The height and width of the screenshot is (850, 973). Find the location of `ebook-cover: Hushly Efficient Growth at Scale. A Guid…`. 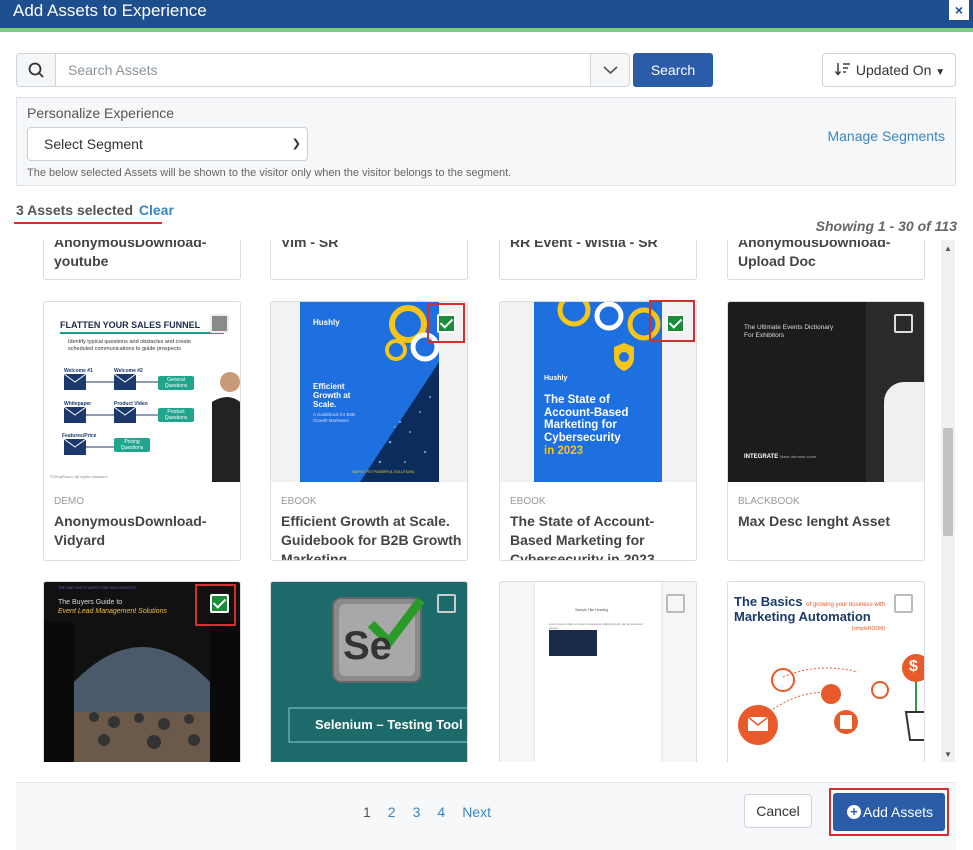

ebook-cover: Hushly Efficient Growth at Scale. A Guid… is located at coordinates (369, 392).